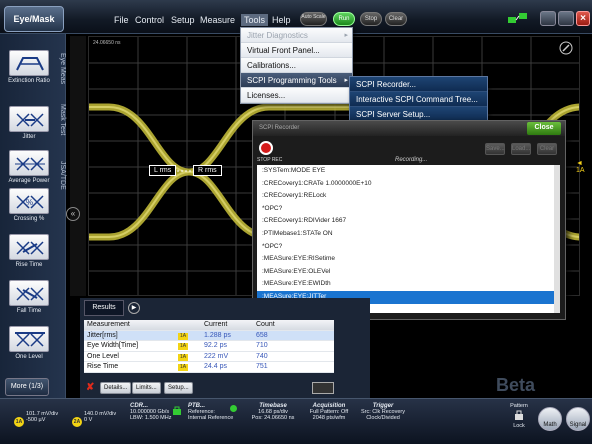  I want to click on tool-rise-time: Rise Time, so click(29, 251).